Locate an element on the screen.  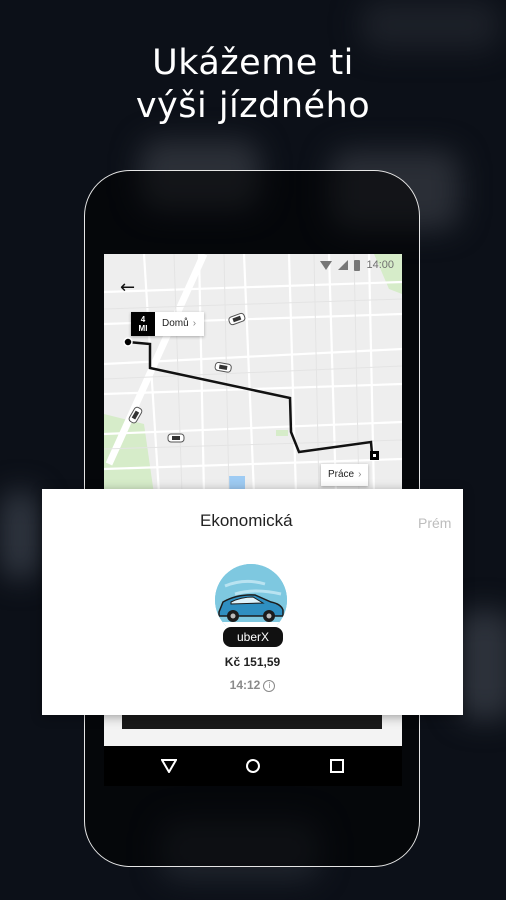
arrival-time: 14:12 is located at coordinates (245, 685).